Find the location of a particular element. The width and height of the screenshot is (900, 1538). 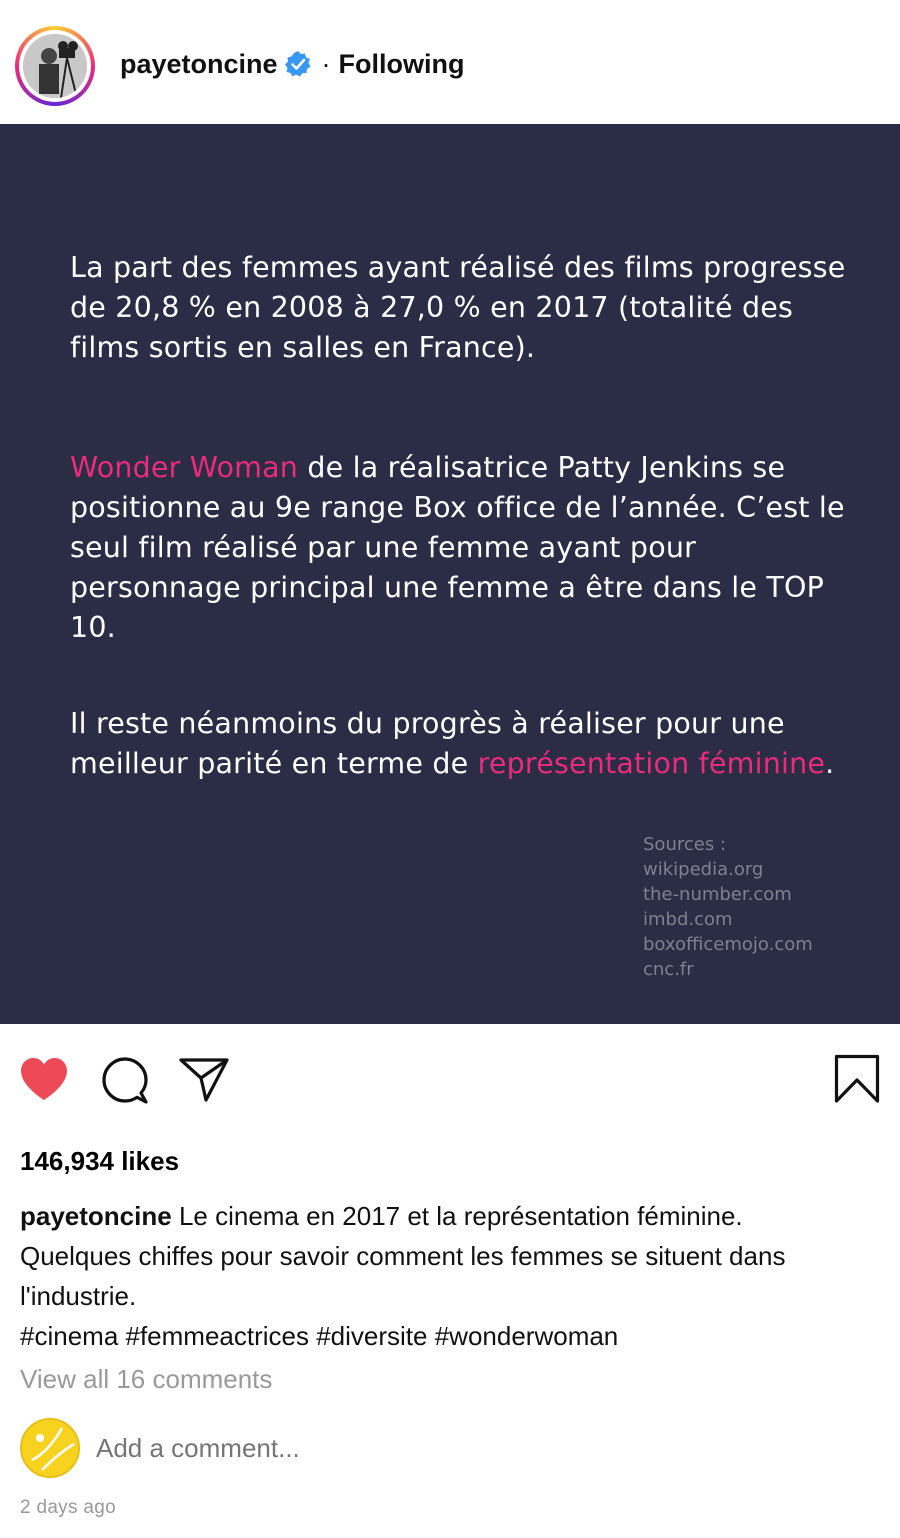

post-timestamp: 2 days ago is located at coordinates (68, 1507).